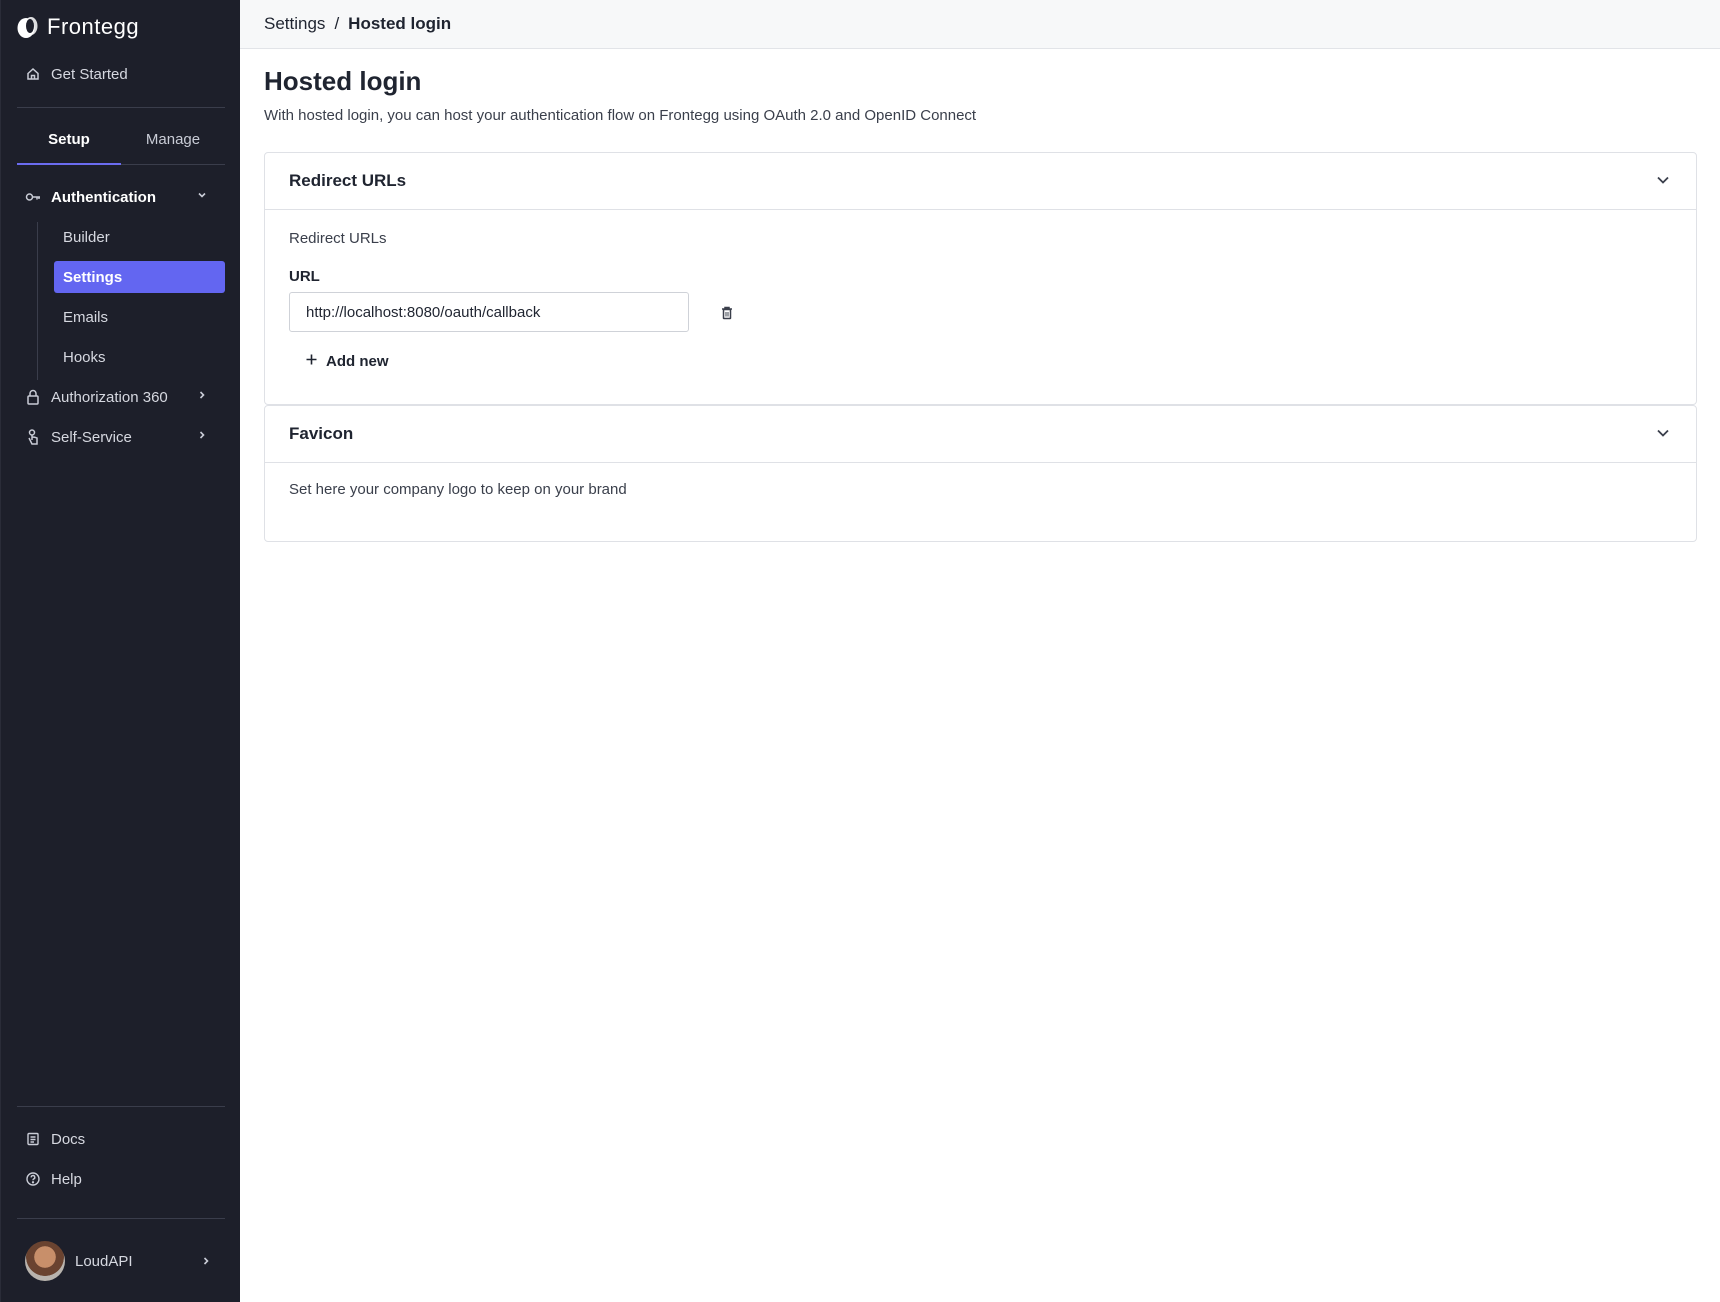 Image resolution: width=1720 pixels, height=1302 pixels. I want to click on hand-icon, so click(33, 437).